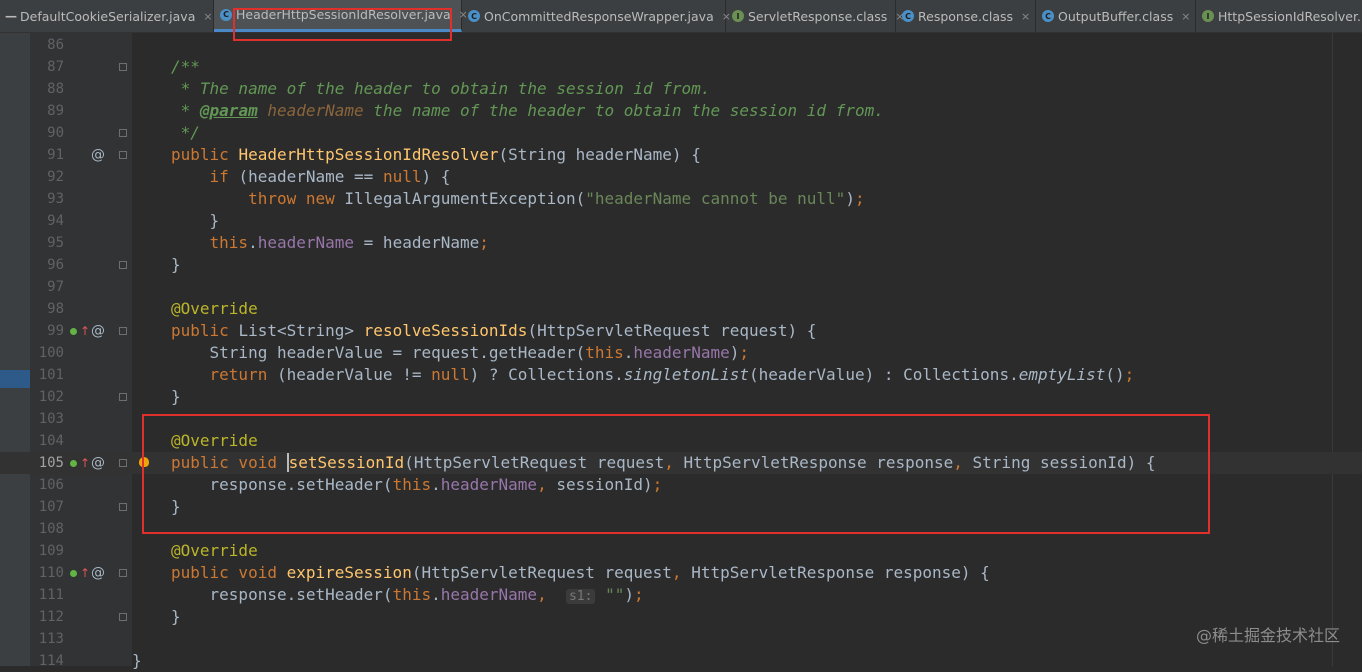  What do you see at coordinates (47, 639) in the screenshot?
I see `line-number: 113` at bounding box center [47, 639].